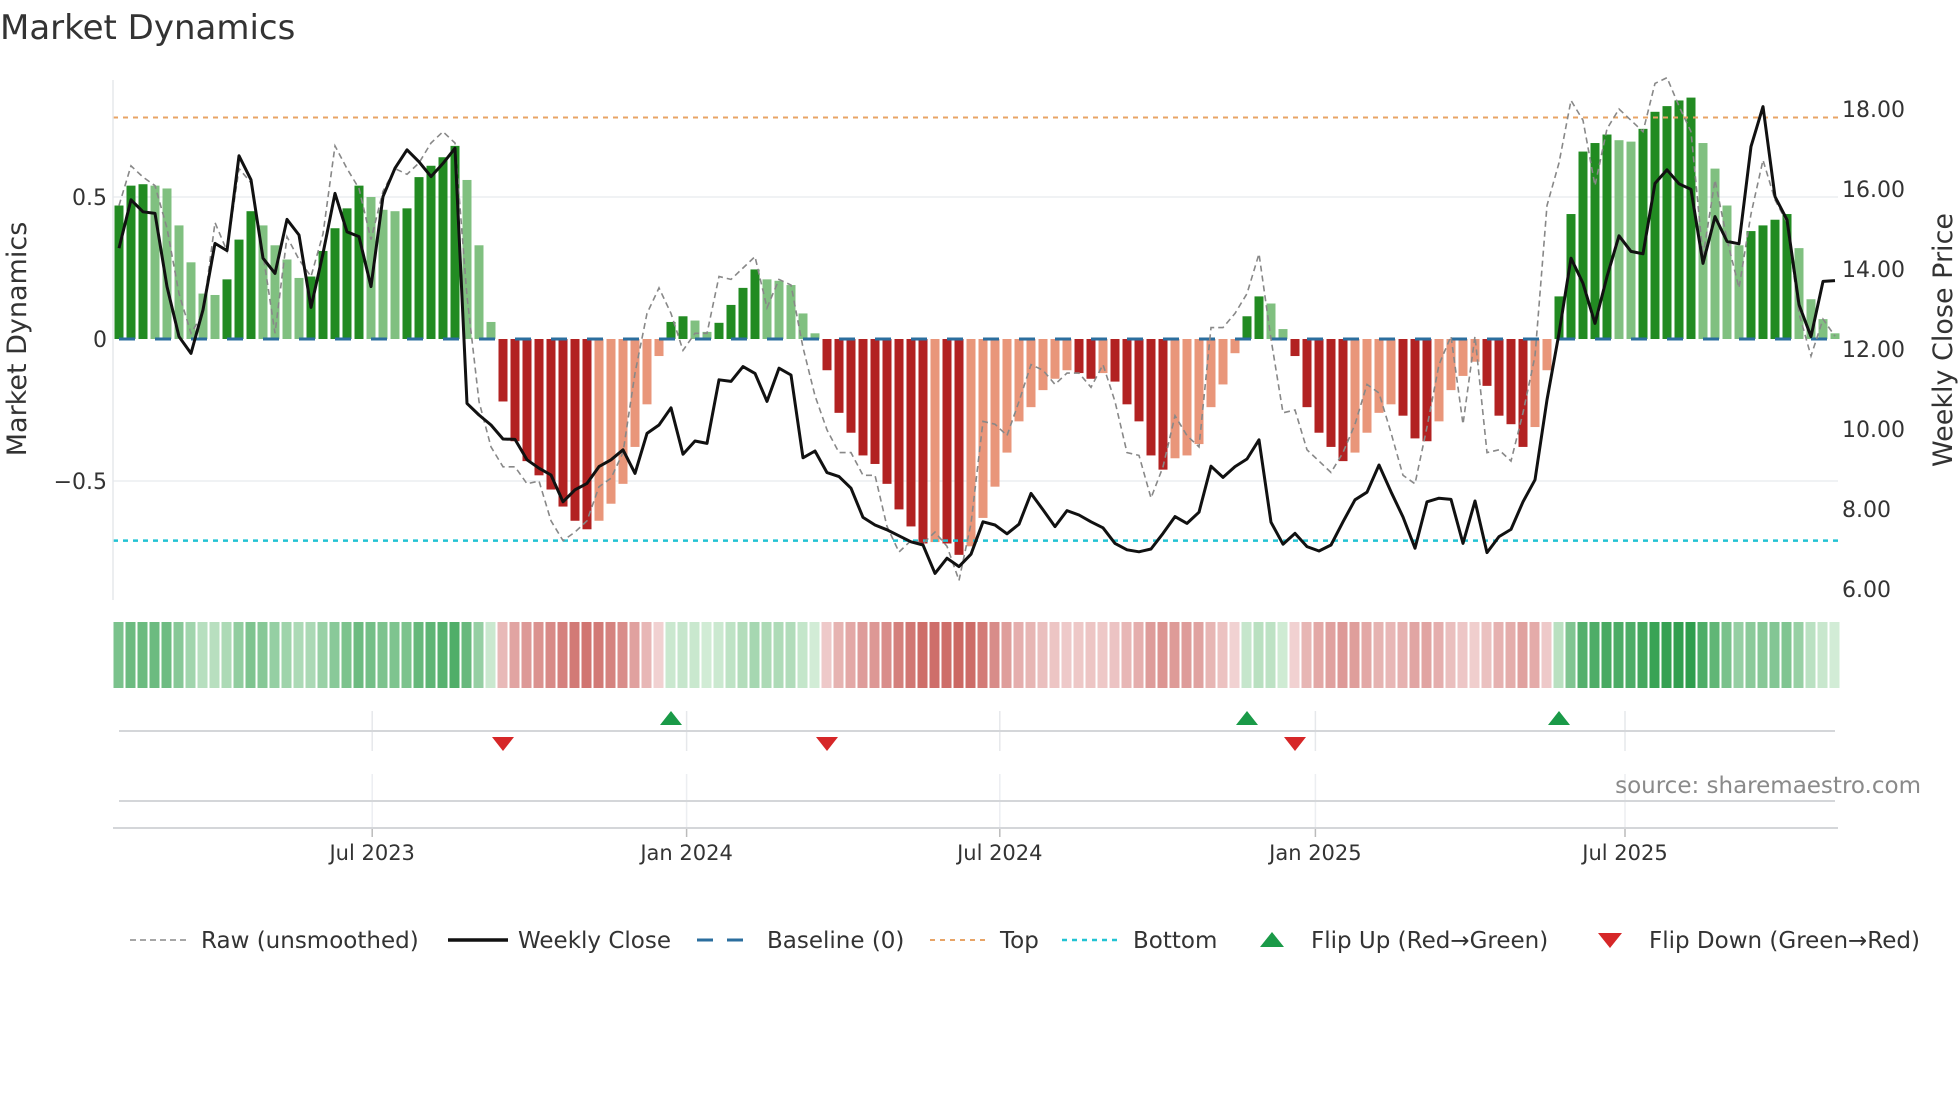 The width and height of the screenshot is (1960, 1102). I want to click on legend-label: Flip Down (Green→Red), so click(1784, 941).